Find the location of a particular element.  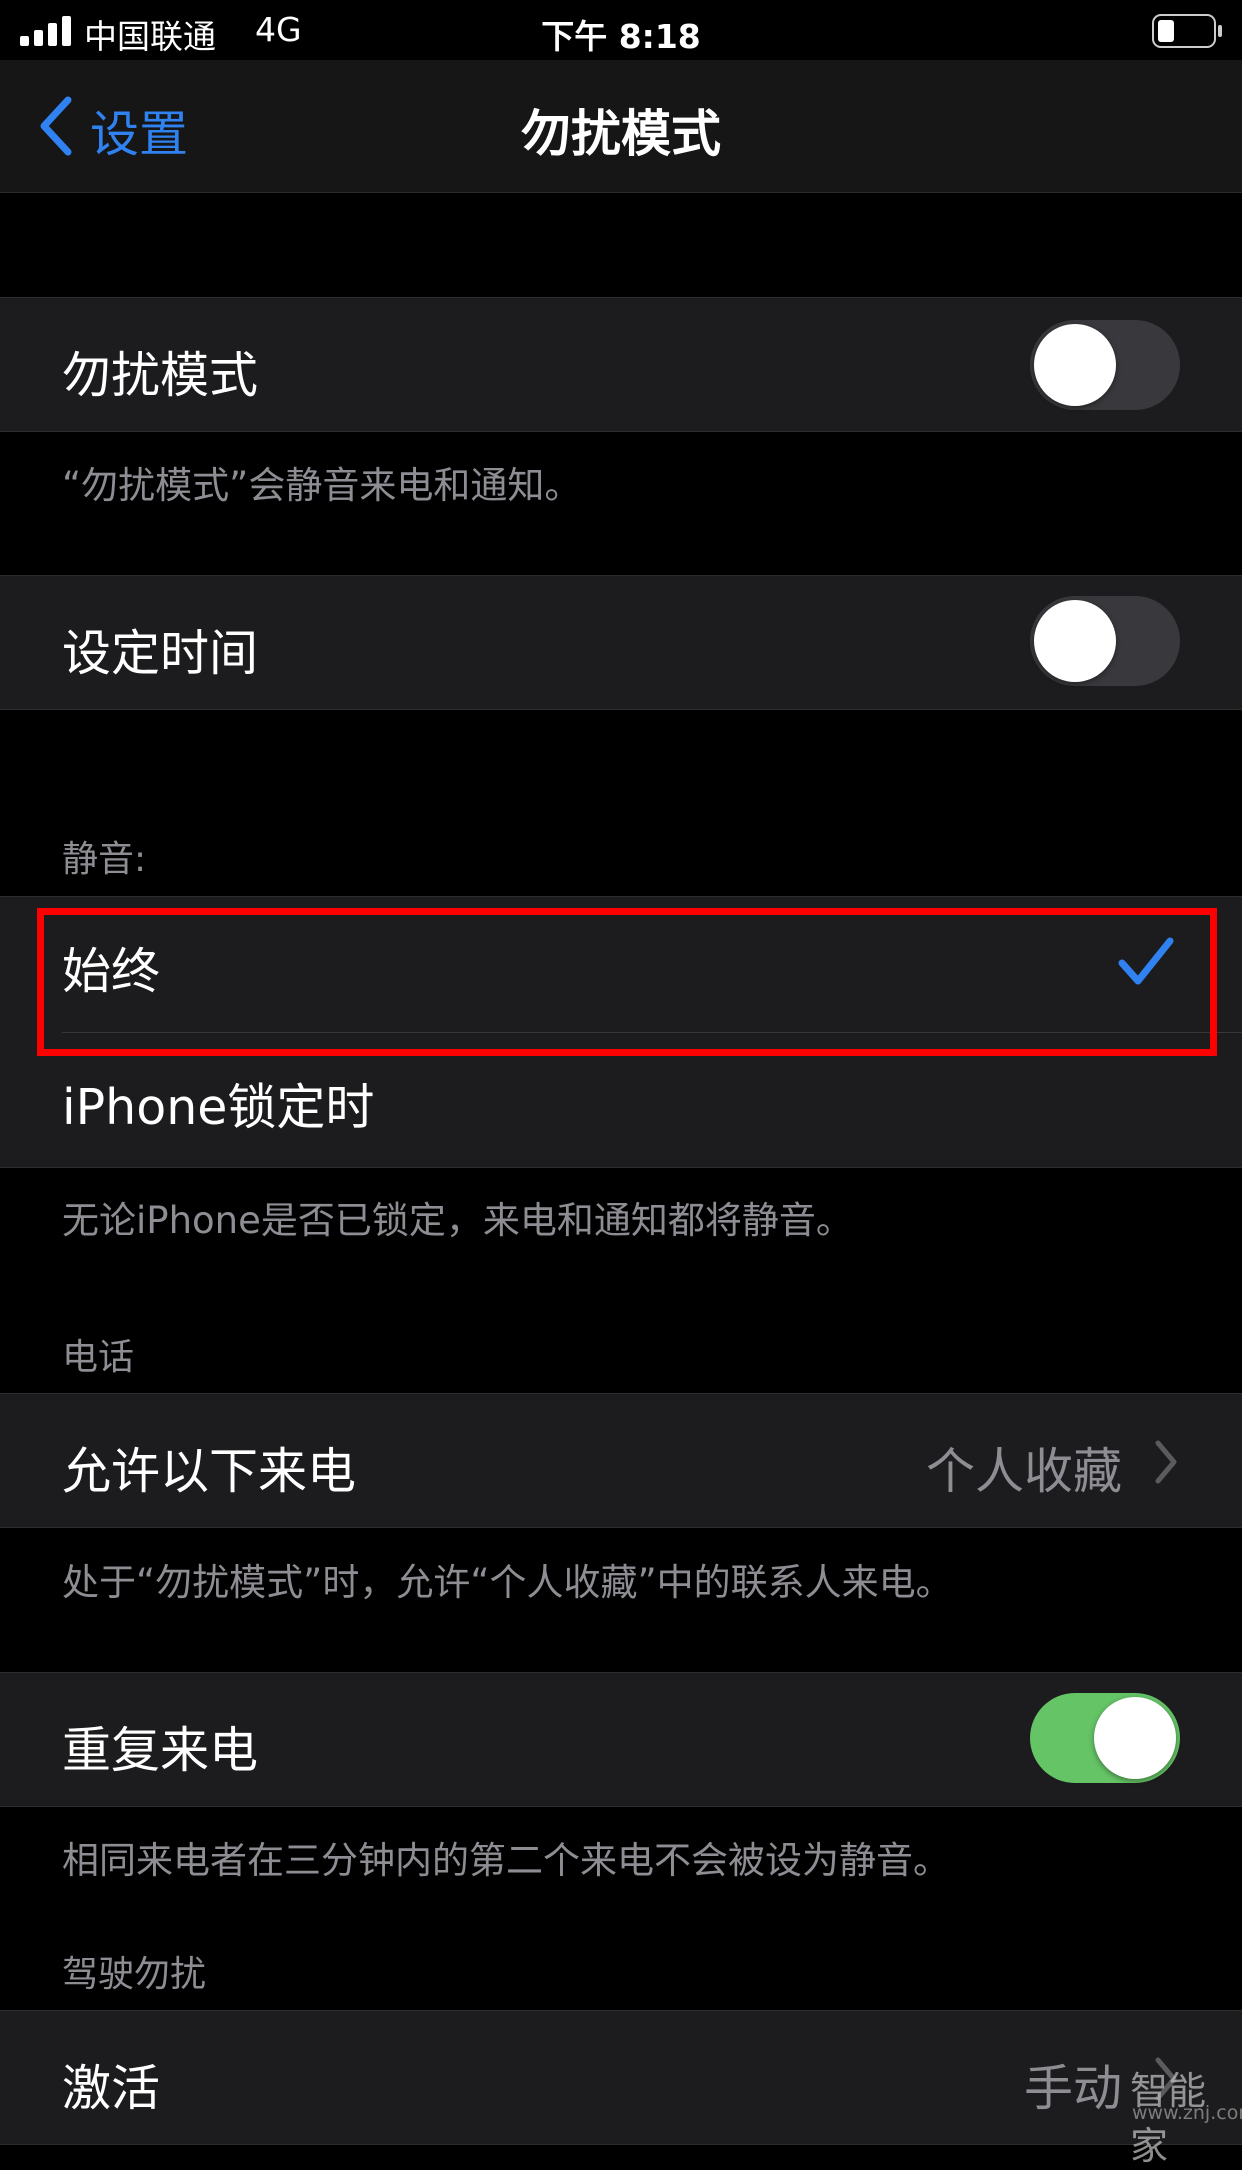

status-time: 下午 8:18 is located at coordinates (621, 36).